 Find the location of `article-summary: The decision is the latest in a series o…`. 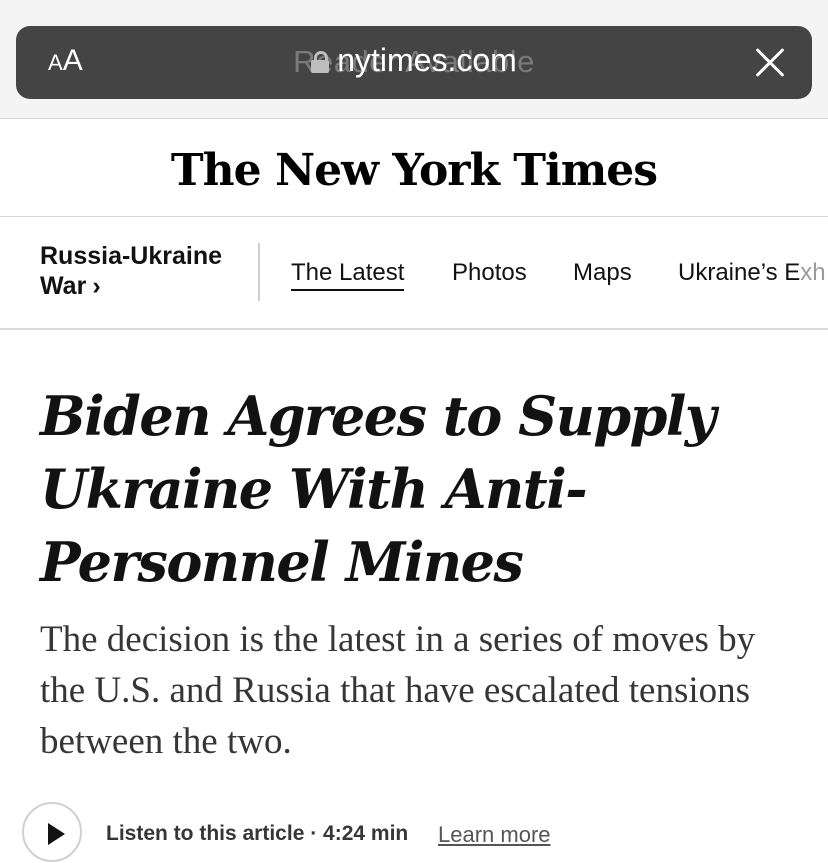

article-summary: The decision is the latest in a series o… is located at coordinates (398, 690).